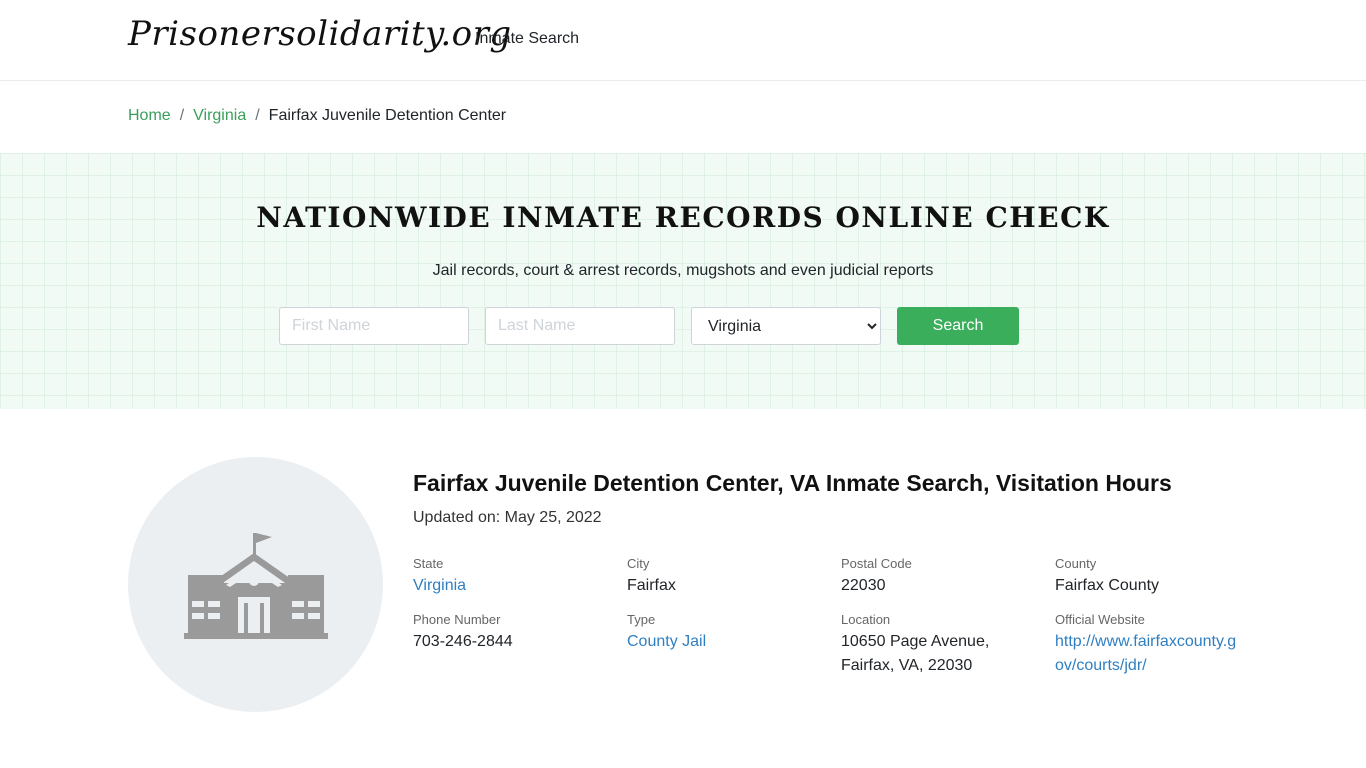 The width and height of the screenshot is (1366, 768). Describe the element at coordinates (1076, 563) in the screenshot. I see `detail-label: County` at that location.